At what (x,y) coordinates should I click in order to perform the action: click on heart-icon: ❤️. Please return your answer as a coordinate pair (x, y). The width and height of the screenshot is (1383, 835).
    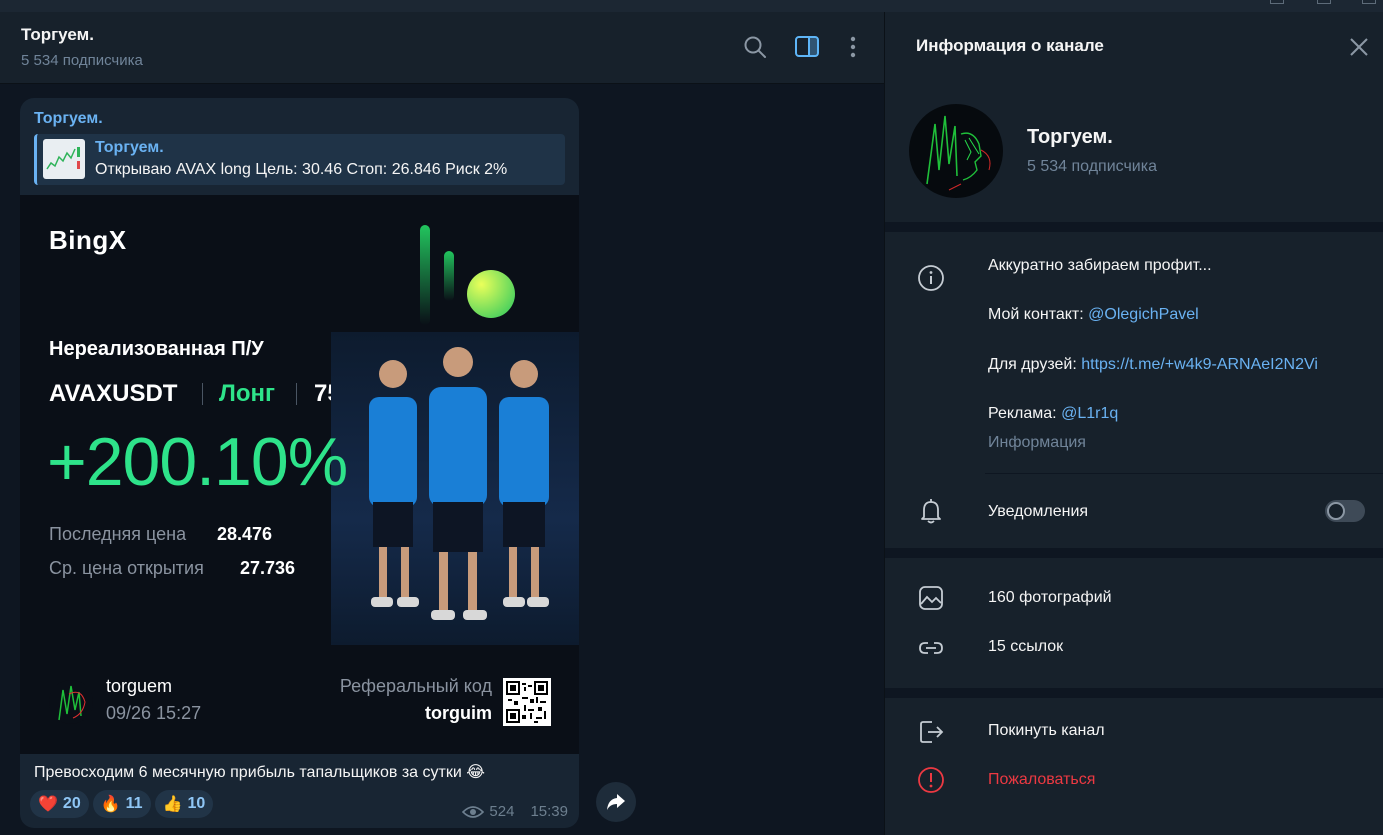
    Looking at the image, I should click on (48, 804).